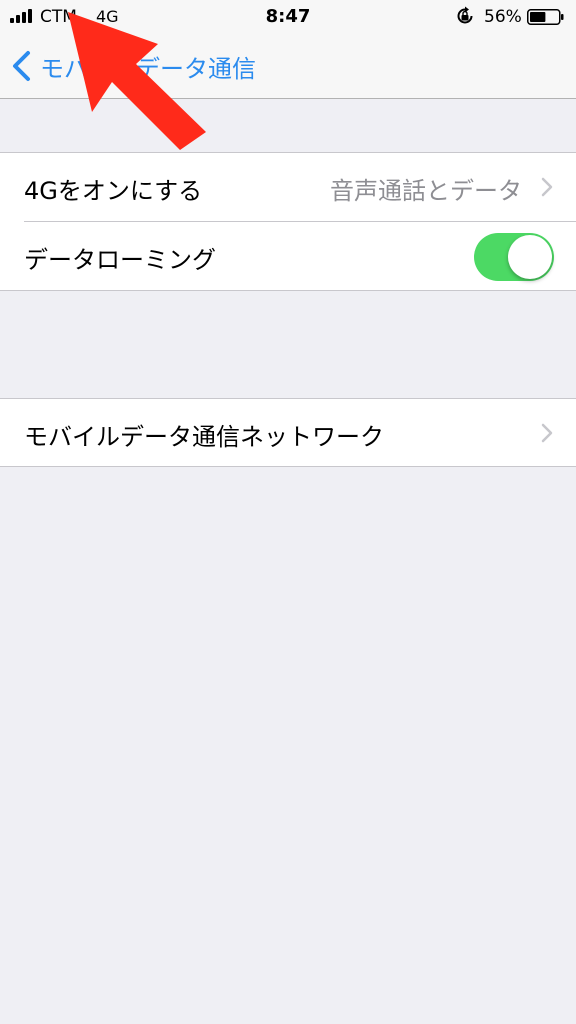 The height and width of the screenshot is (1024, 576). I want to click on enable-4g-row: 4Gをオンにする 音声通話とデータ, so click(288, 187).